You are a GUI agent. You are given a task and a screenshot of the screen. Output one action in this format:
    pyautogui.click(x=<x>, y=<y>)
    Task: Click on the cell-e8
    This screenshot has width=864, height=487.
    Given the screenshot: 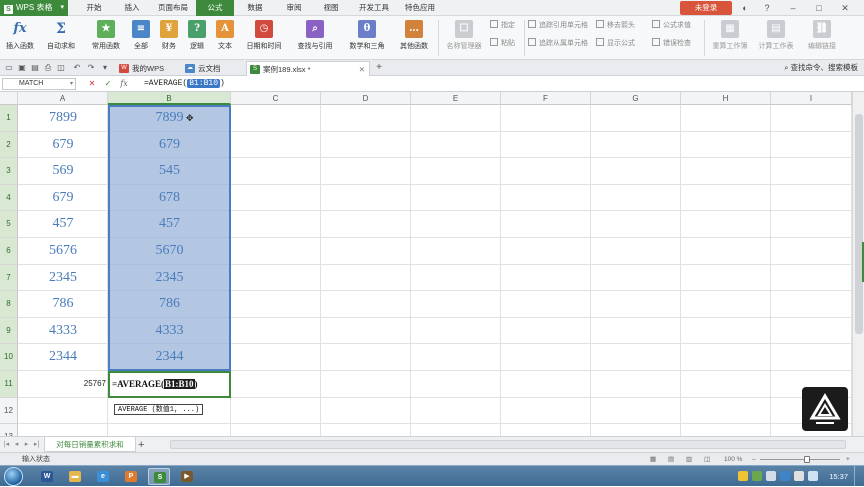 What is the action you would take?
    pyautogui.click(x=456, y=304)
    